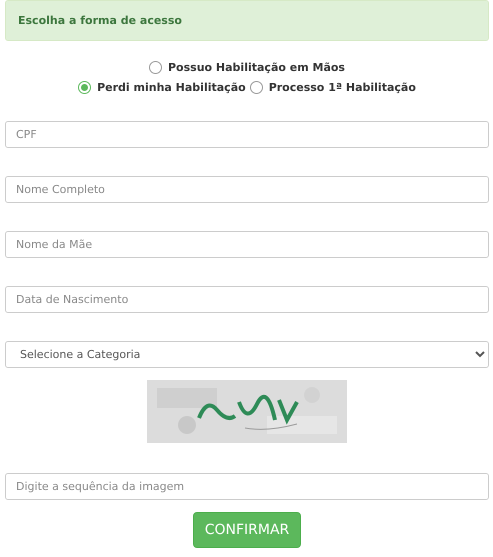 The height and width of the screenshot is (557, 493). What do you see at coordinates (247, 354) in the screenshot?
I see `category-select: Selecione a Categoria` at bounding box center [247, 354].